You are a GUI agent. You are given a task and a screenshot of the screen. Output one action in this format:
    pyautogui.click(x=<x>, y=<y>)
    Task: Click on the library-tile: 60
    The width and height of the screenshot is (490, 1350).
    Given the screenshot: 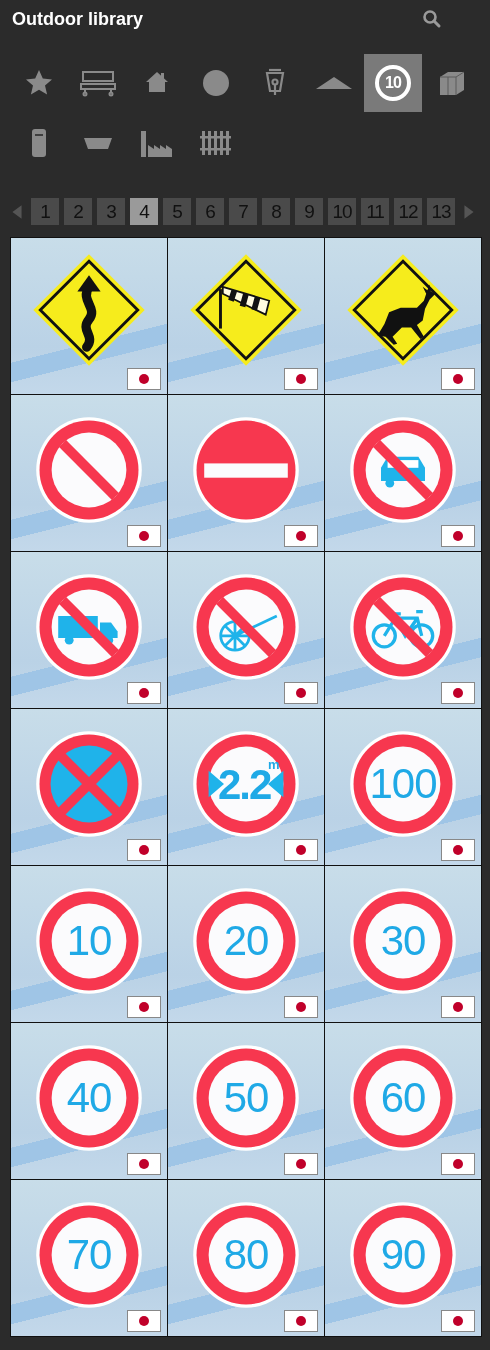 What is the action you would take?
    pyautogui.click(x=403, y=1101)
    